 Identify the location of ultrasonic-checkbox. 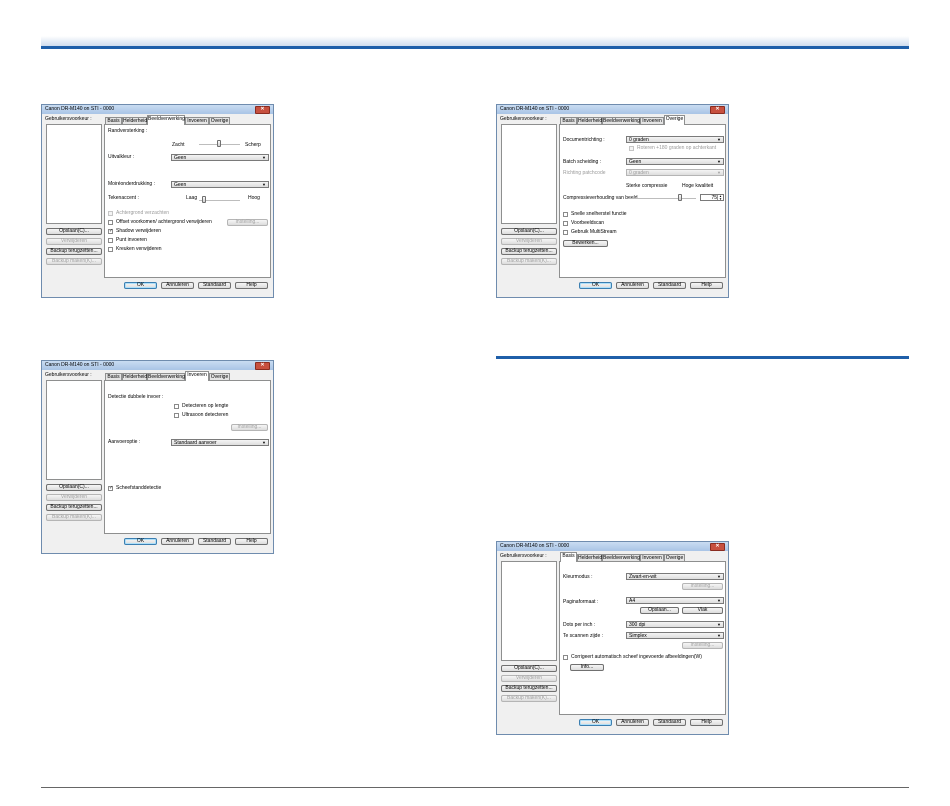
(176, 415).